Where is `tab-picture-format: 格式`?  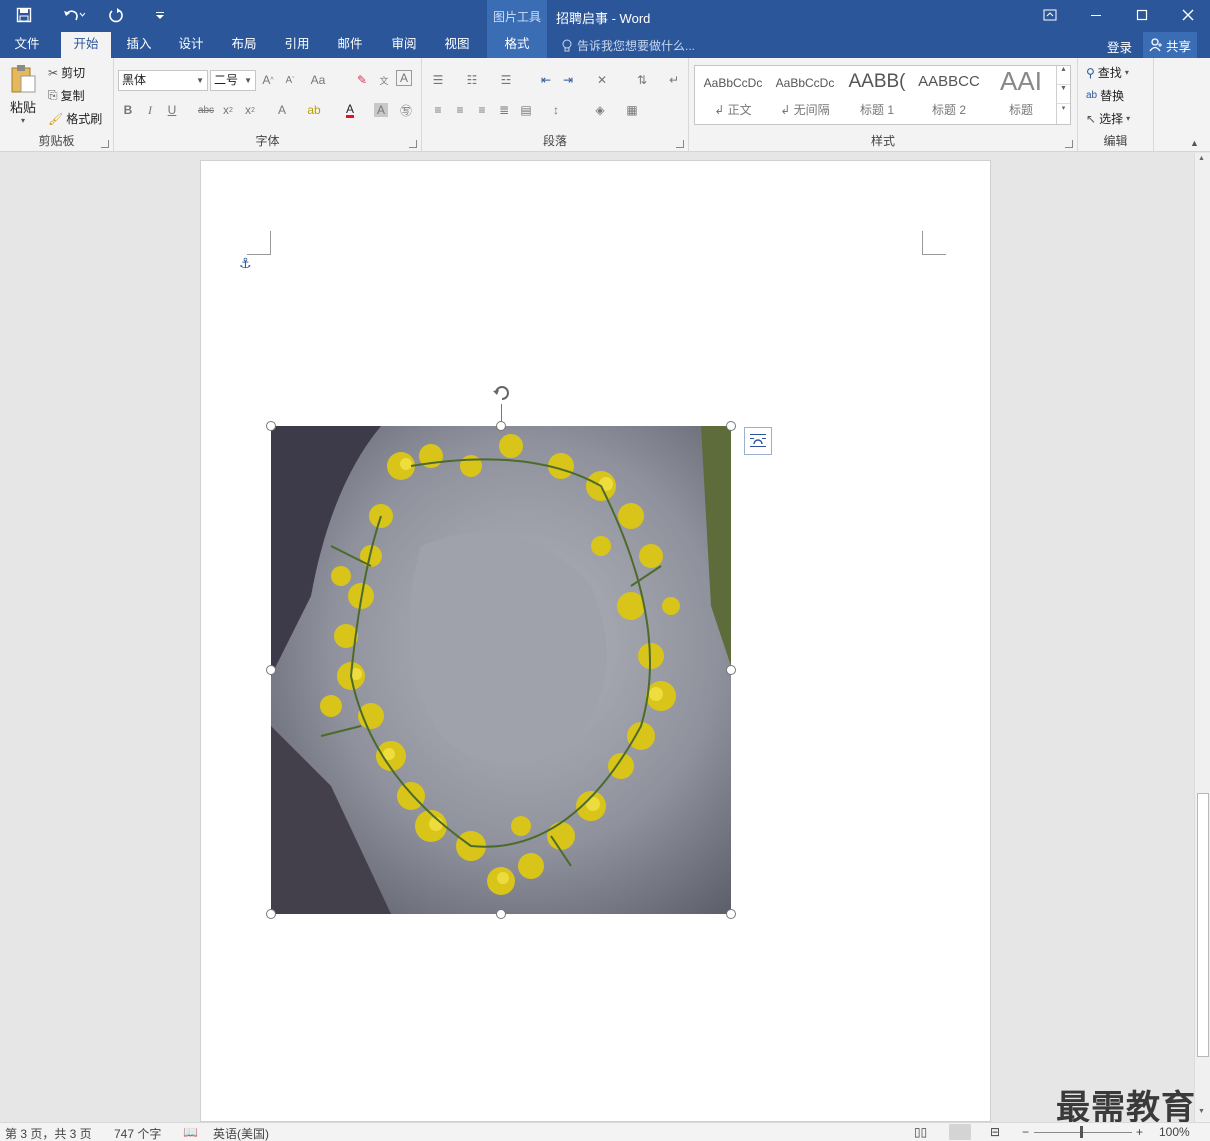 tab-picture-format: 格式 is located at coordinates (517, 45).